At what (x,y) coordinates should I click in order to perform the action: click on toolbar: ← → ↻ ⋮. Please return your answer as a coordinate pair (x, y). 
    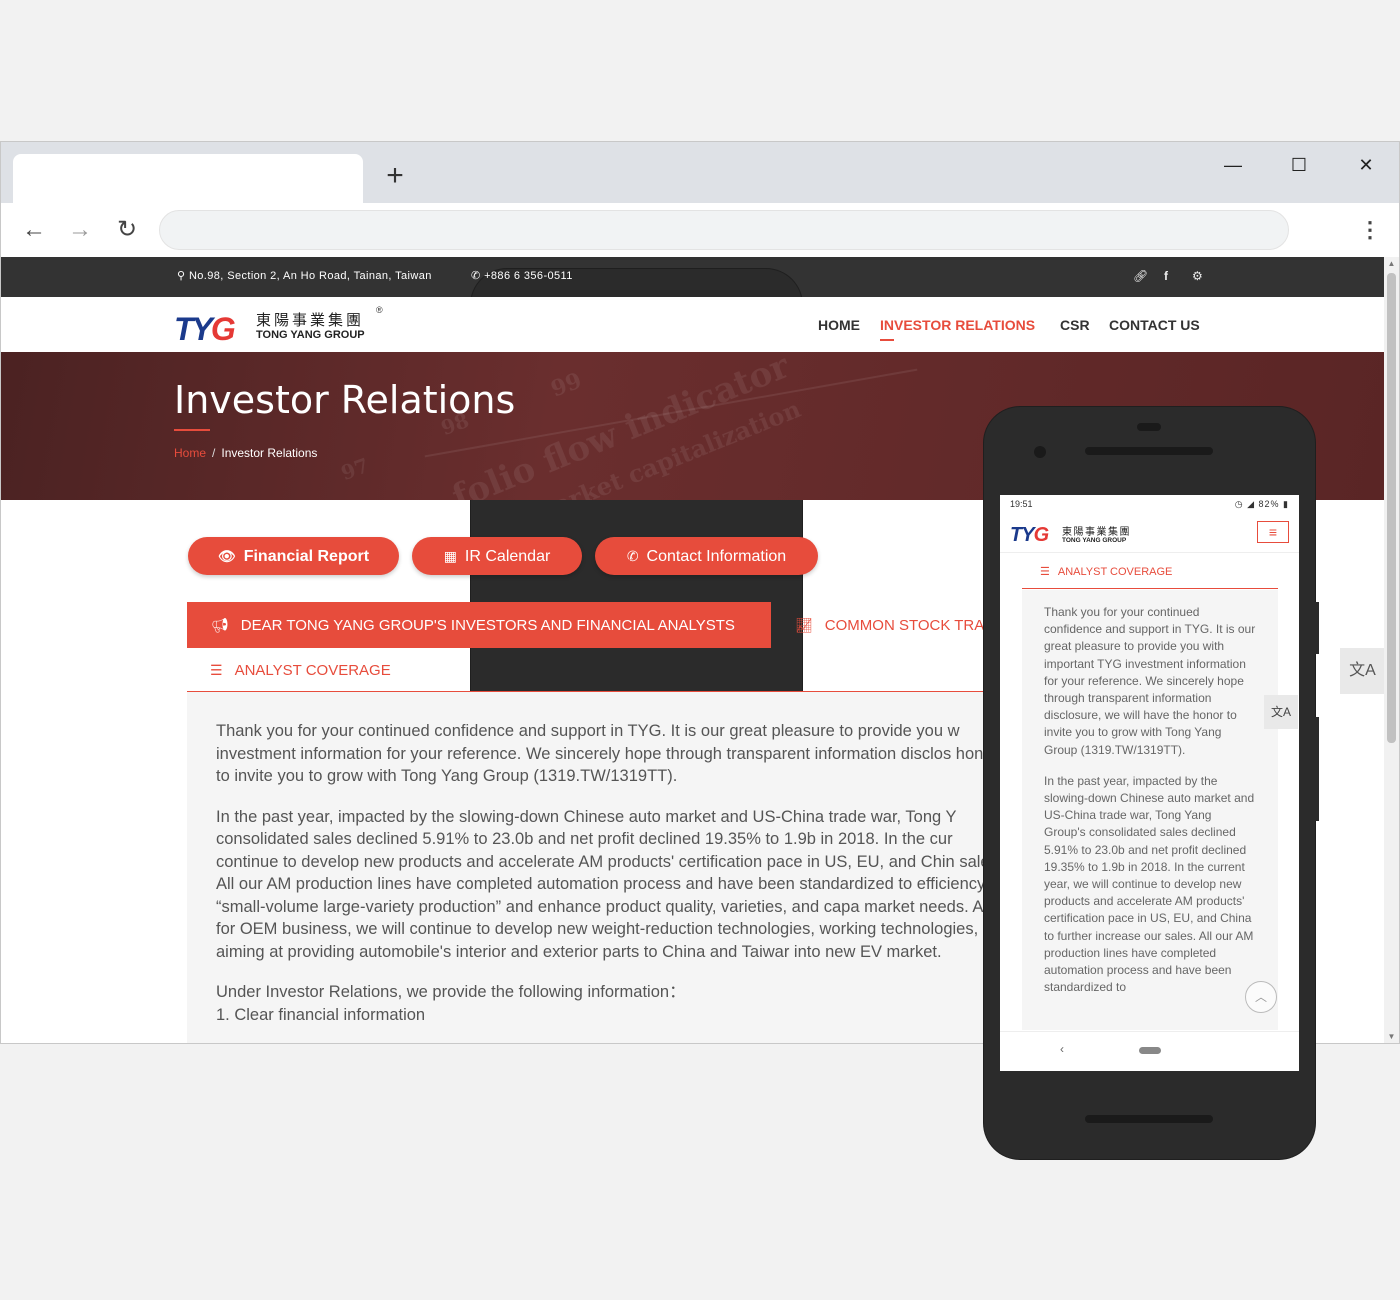
    Looking at the image, I should click on (700, 230).